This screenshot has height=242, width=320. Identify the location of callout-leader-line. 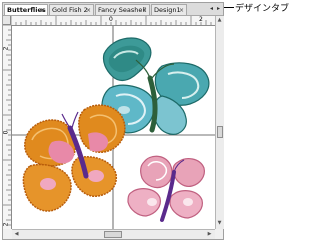
(229, 7).